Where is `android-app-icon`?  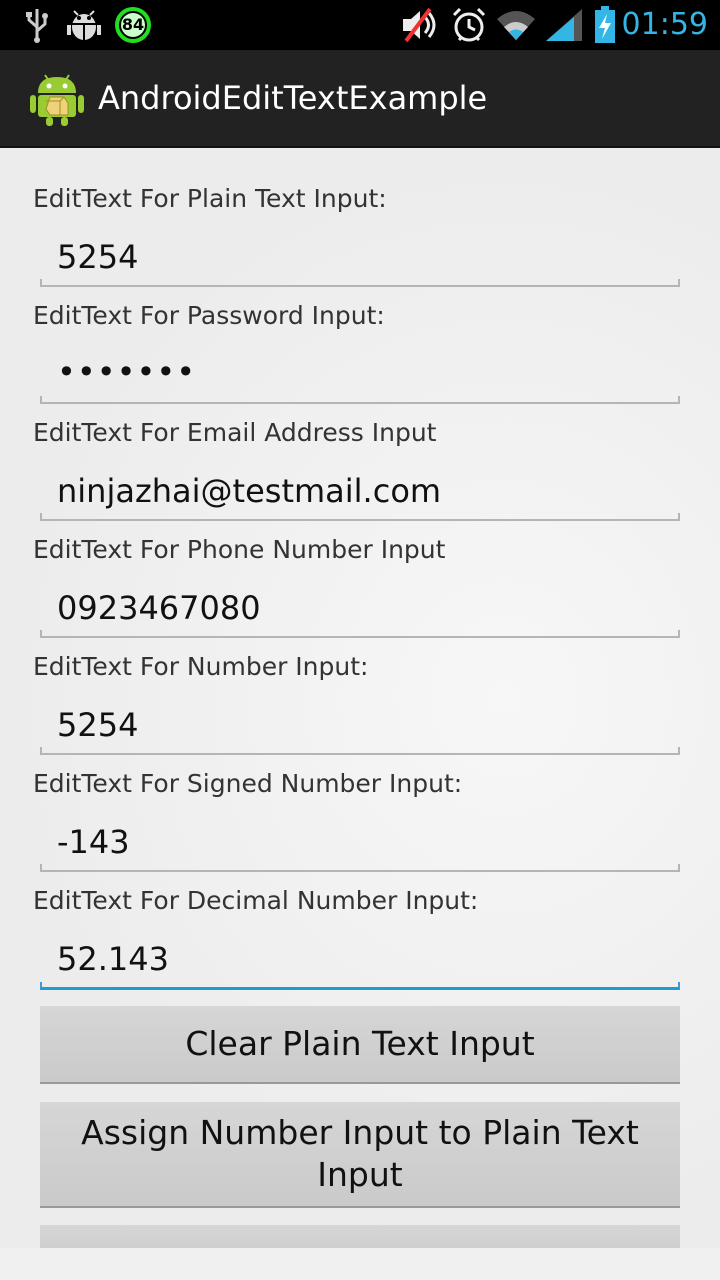
android-app-icon is located at coordinates (57, 98).